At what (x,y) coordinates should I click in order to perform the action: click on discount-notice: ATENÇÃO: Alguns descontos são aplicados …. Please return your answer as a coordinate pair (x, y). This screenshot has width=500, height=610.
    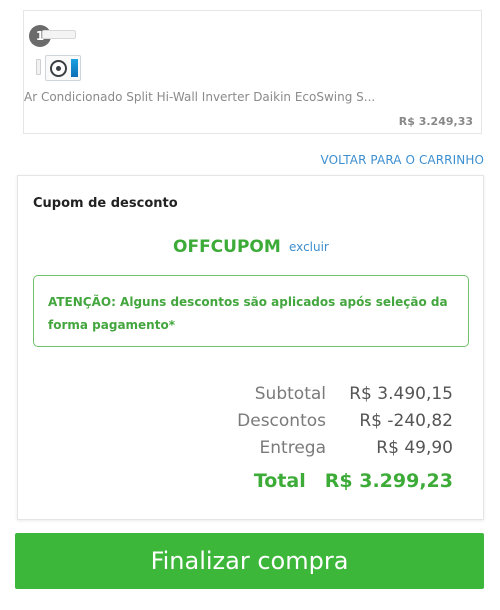
    Looking at the image, I should click on (251, 311).